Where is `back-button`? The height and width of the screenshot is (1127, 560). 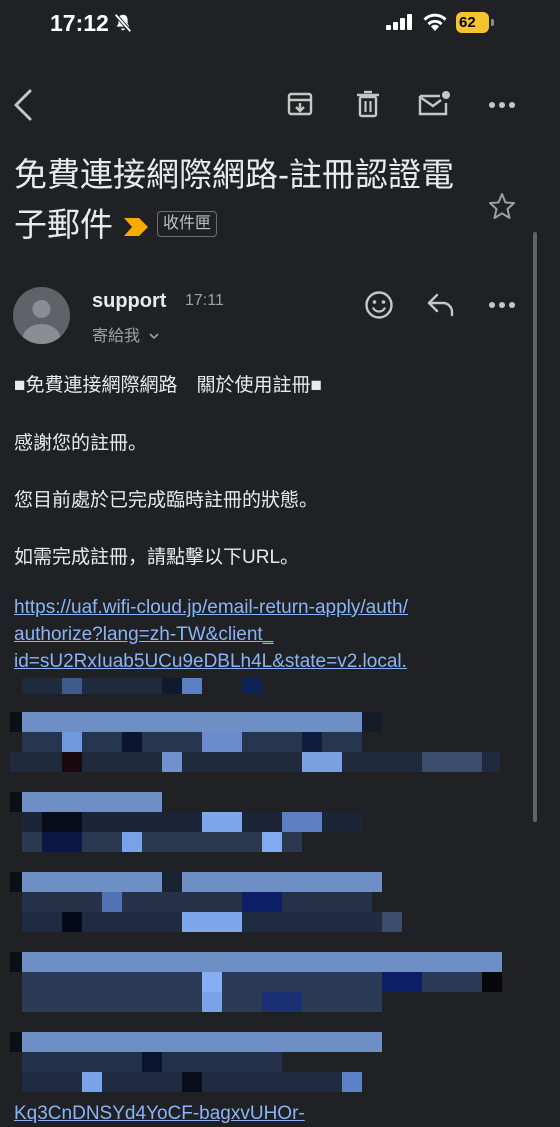
back-button is located at coordinates (23, 105).